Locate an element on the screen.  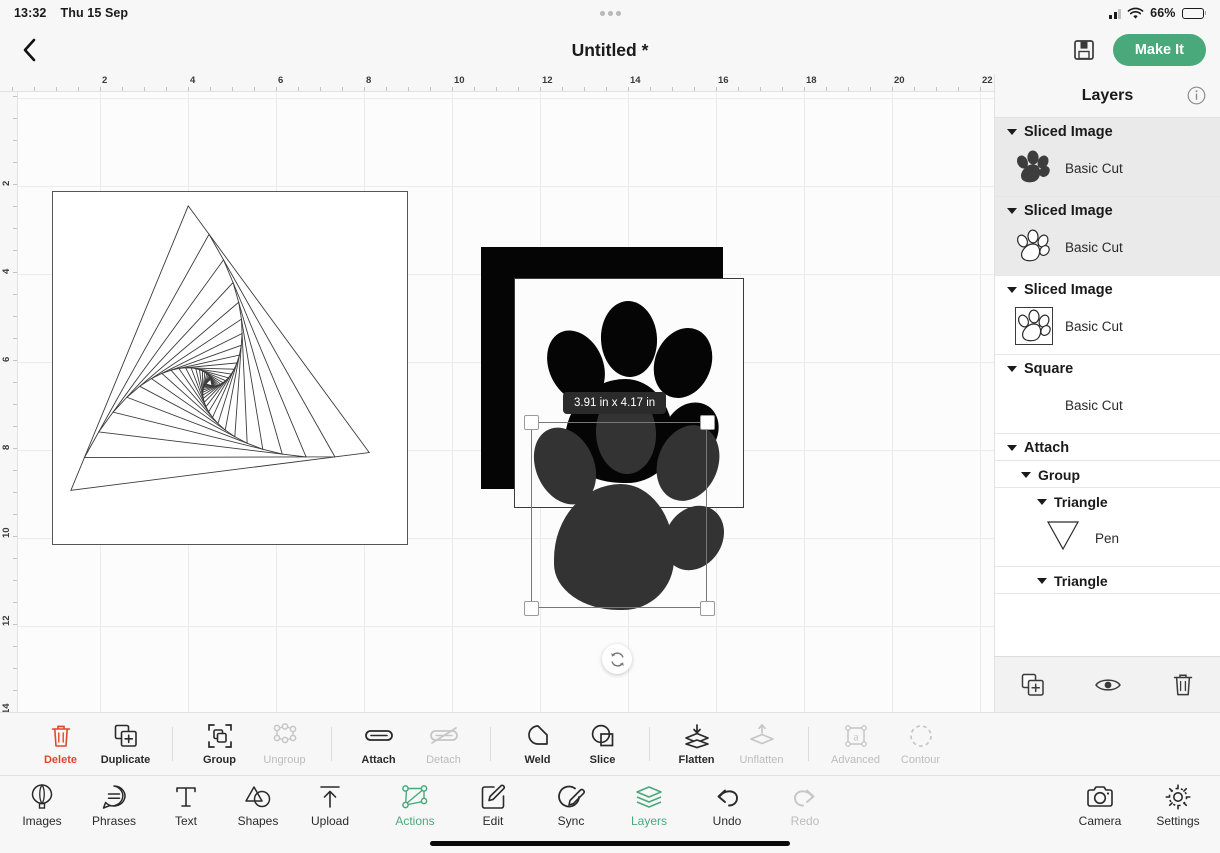
nav-images-button: Images is located at coordinates (42, 805).